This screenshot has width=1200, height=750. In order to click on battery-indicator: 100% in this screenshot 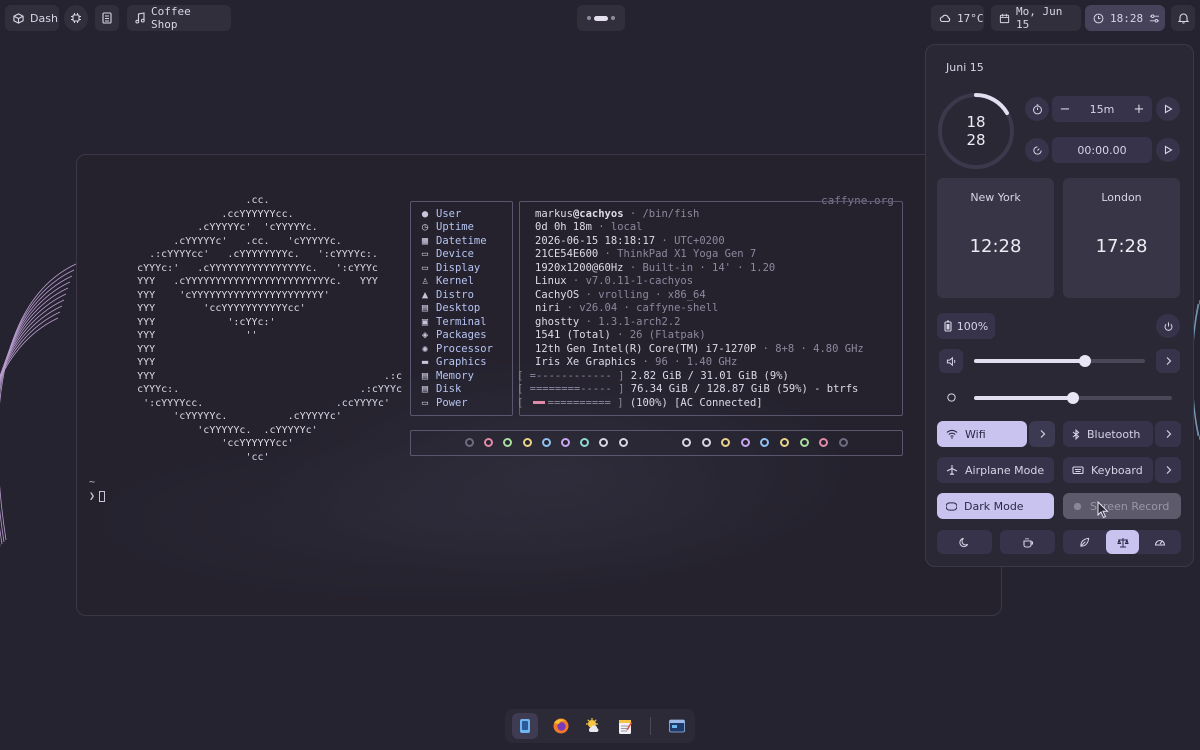, I will do `click(966, 326)`.